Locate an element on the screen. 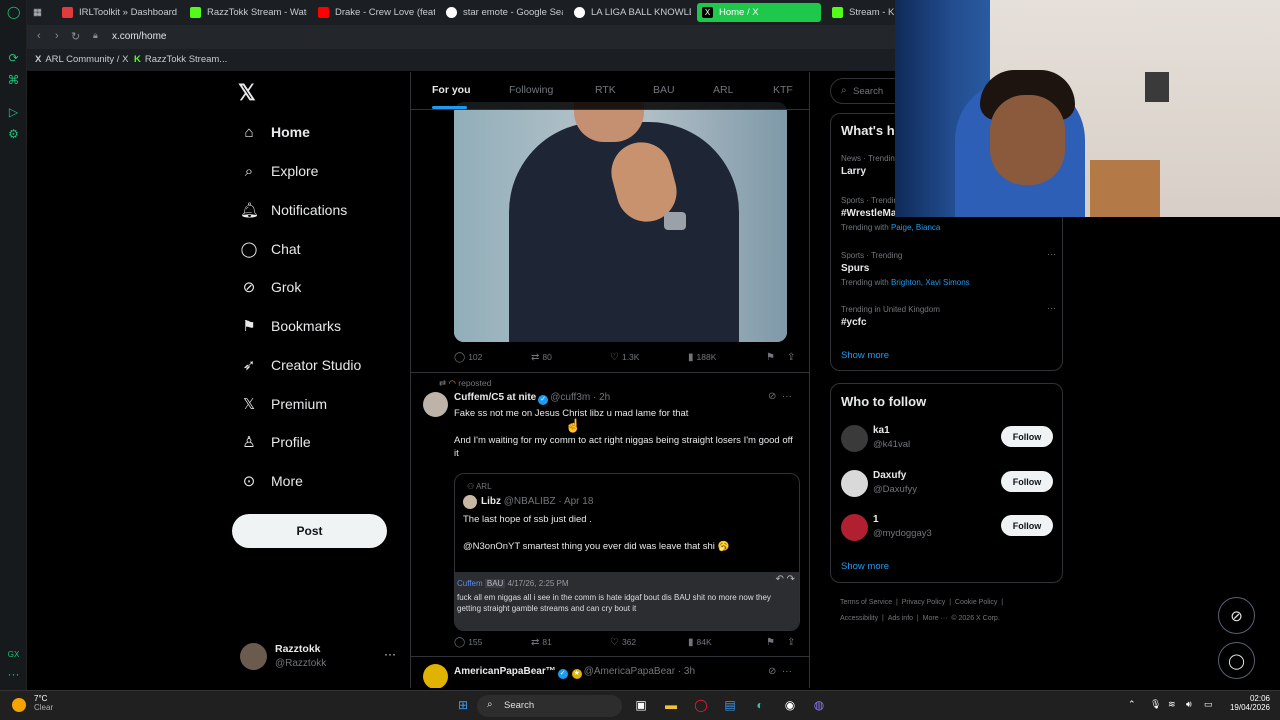  sidebar-item-home: ⌂ Home is located at coordinates (274, 132).